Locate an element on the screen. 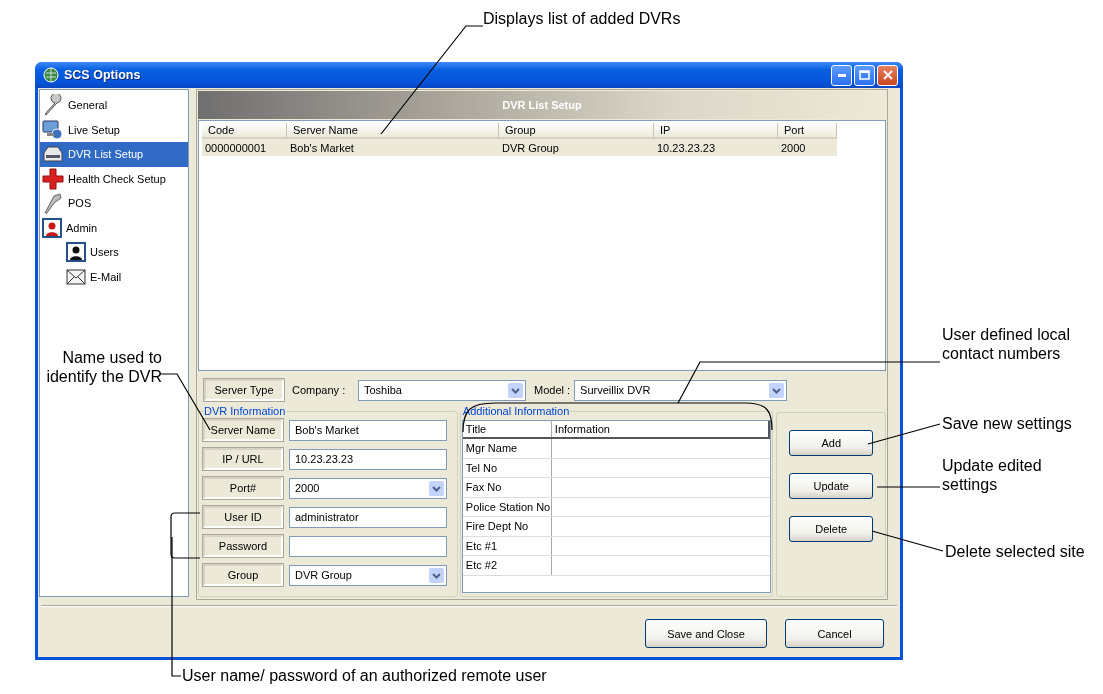 The height and width of the screenshot is (694, 1103). sidebar-item: POS is located at coordinates (114, 203).